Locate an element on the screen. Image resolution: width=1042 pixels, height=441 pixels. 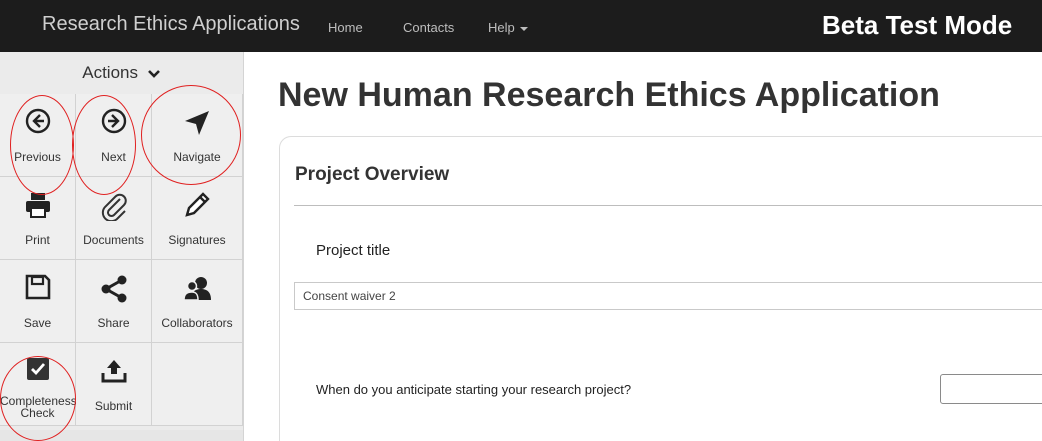
completeness-check-button: Completeness Check is located at coordinates (38, 384).